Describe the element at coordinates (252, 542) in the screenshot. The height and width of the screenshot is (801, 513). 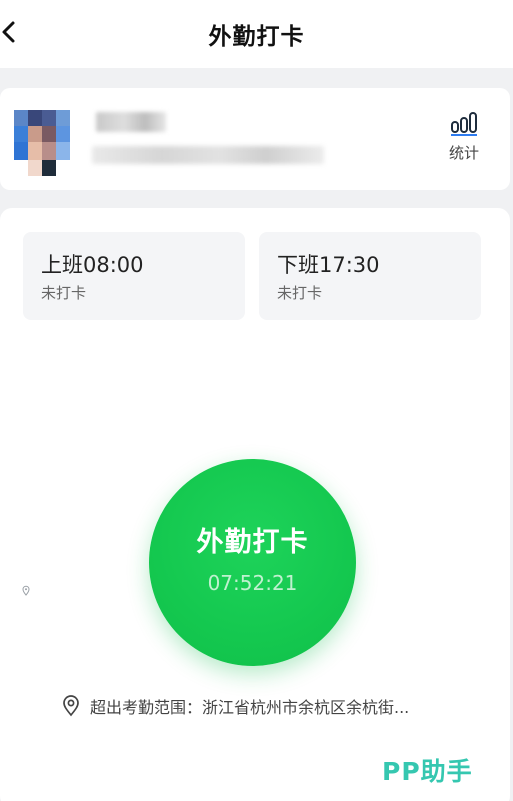
I see `punch-label: 外勤打卡` at that location.